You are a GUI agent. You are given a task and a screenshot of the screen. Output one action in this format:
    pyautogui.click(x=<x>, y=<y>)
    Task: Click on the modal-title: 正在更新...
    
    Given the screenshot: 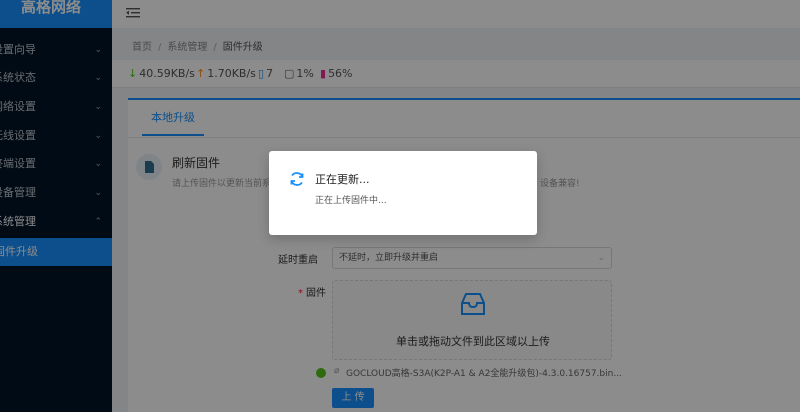 What is the action you would take?
    pyautogui.click(x=342, y=179)
    